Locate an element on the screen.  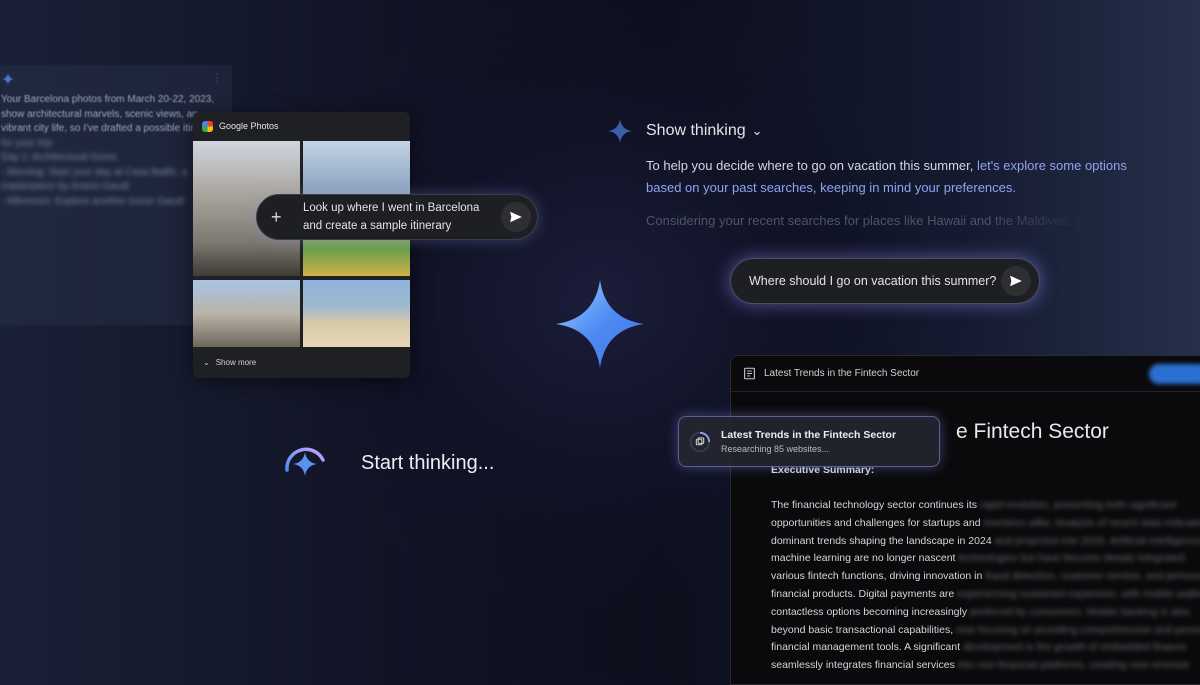
show-thinking-toggle: Show thinking ⌄ is located at coordinates (704, 131).